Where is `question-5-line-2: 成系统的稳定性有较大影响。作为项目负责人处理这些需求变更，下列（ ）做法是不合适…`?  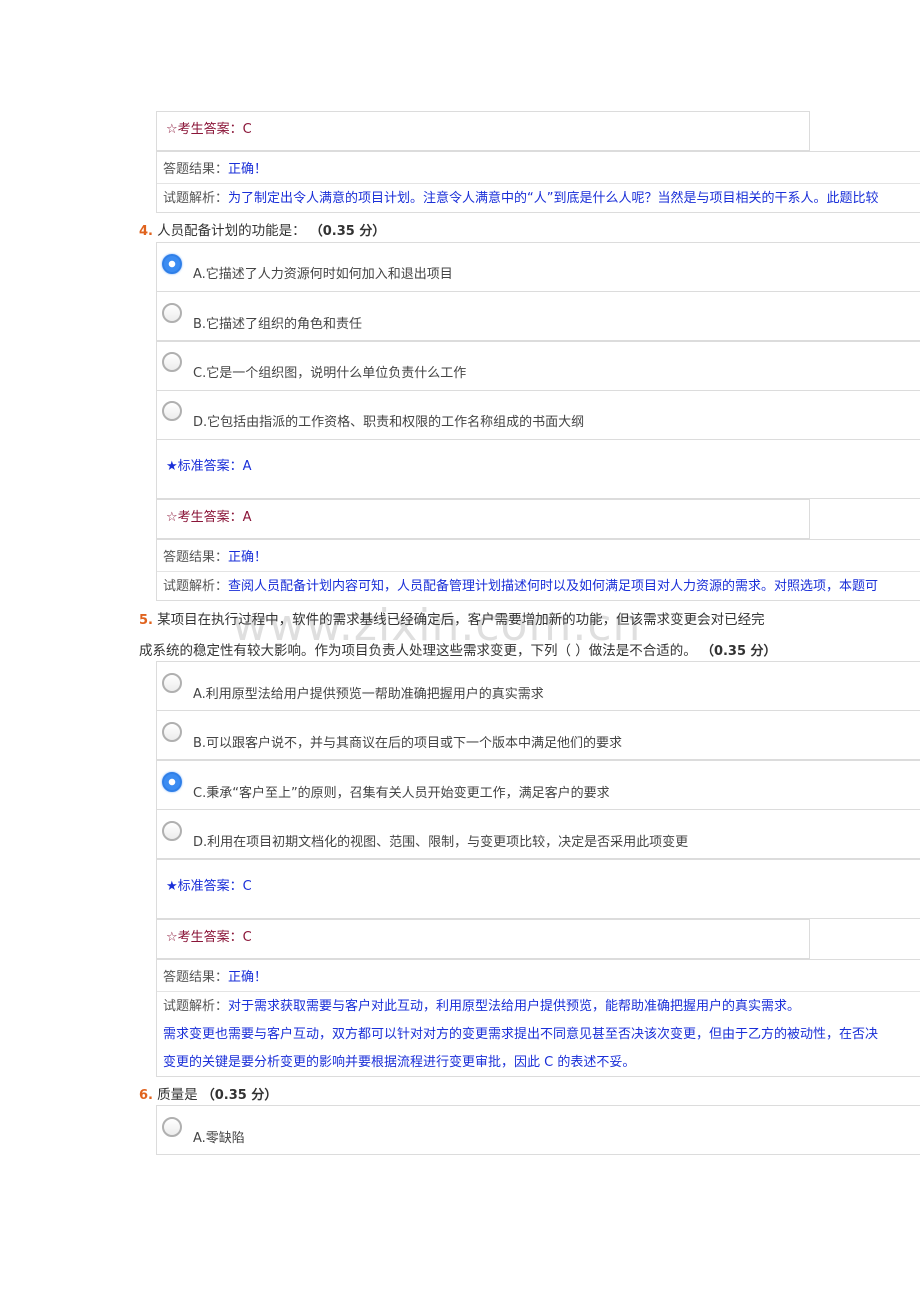
question-5-line-2: 成系统的稳定性有较大影响。作为项目负责人处理这些需求变更，下列（ ）做法是不合适… is located at coordinates (458, 651).